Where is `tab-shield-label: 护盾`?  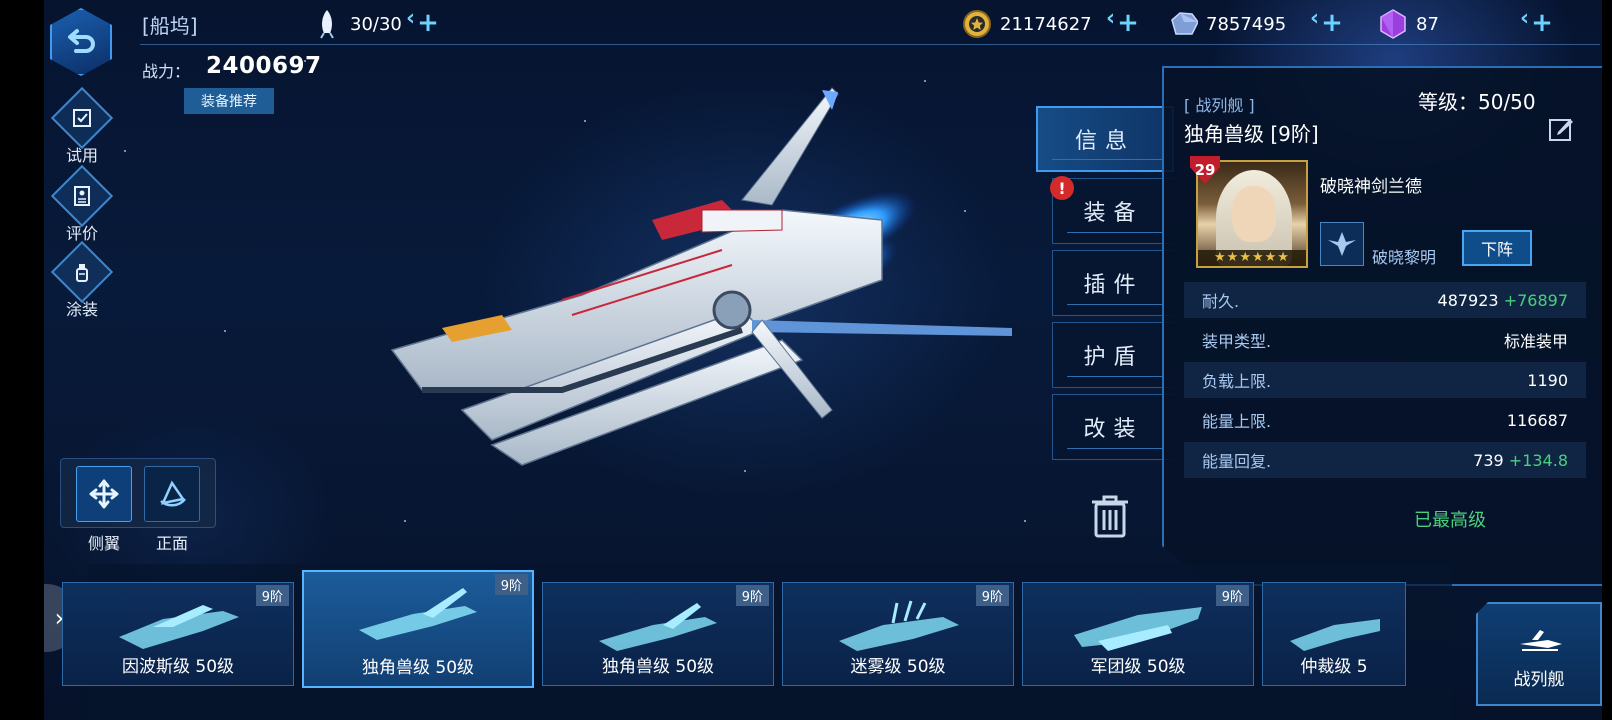 tab-shield-label: 护盾 is located at coordinates (1113, 357).